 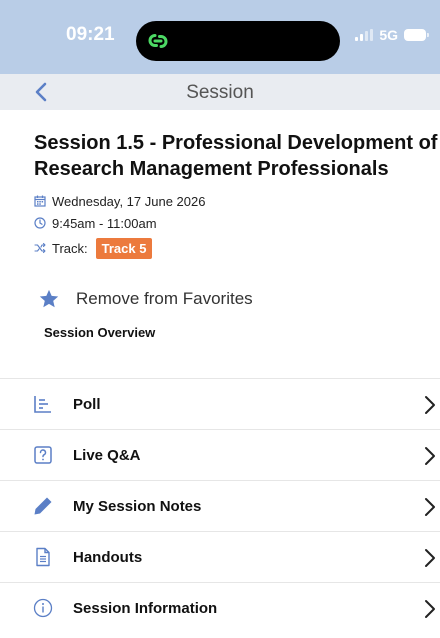 What do you see at coordinates (388, 35) in the screenshot?
I see `network-type: 5G` at bounding box center [388, 35].